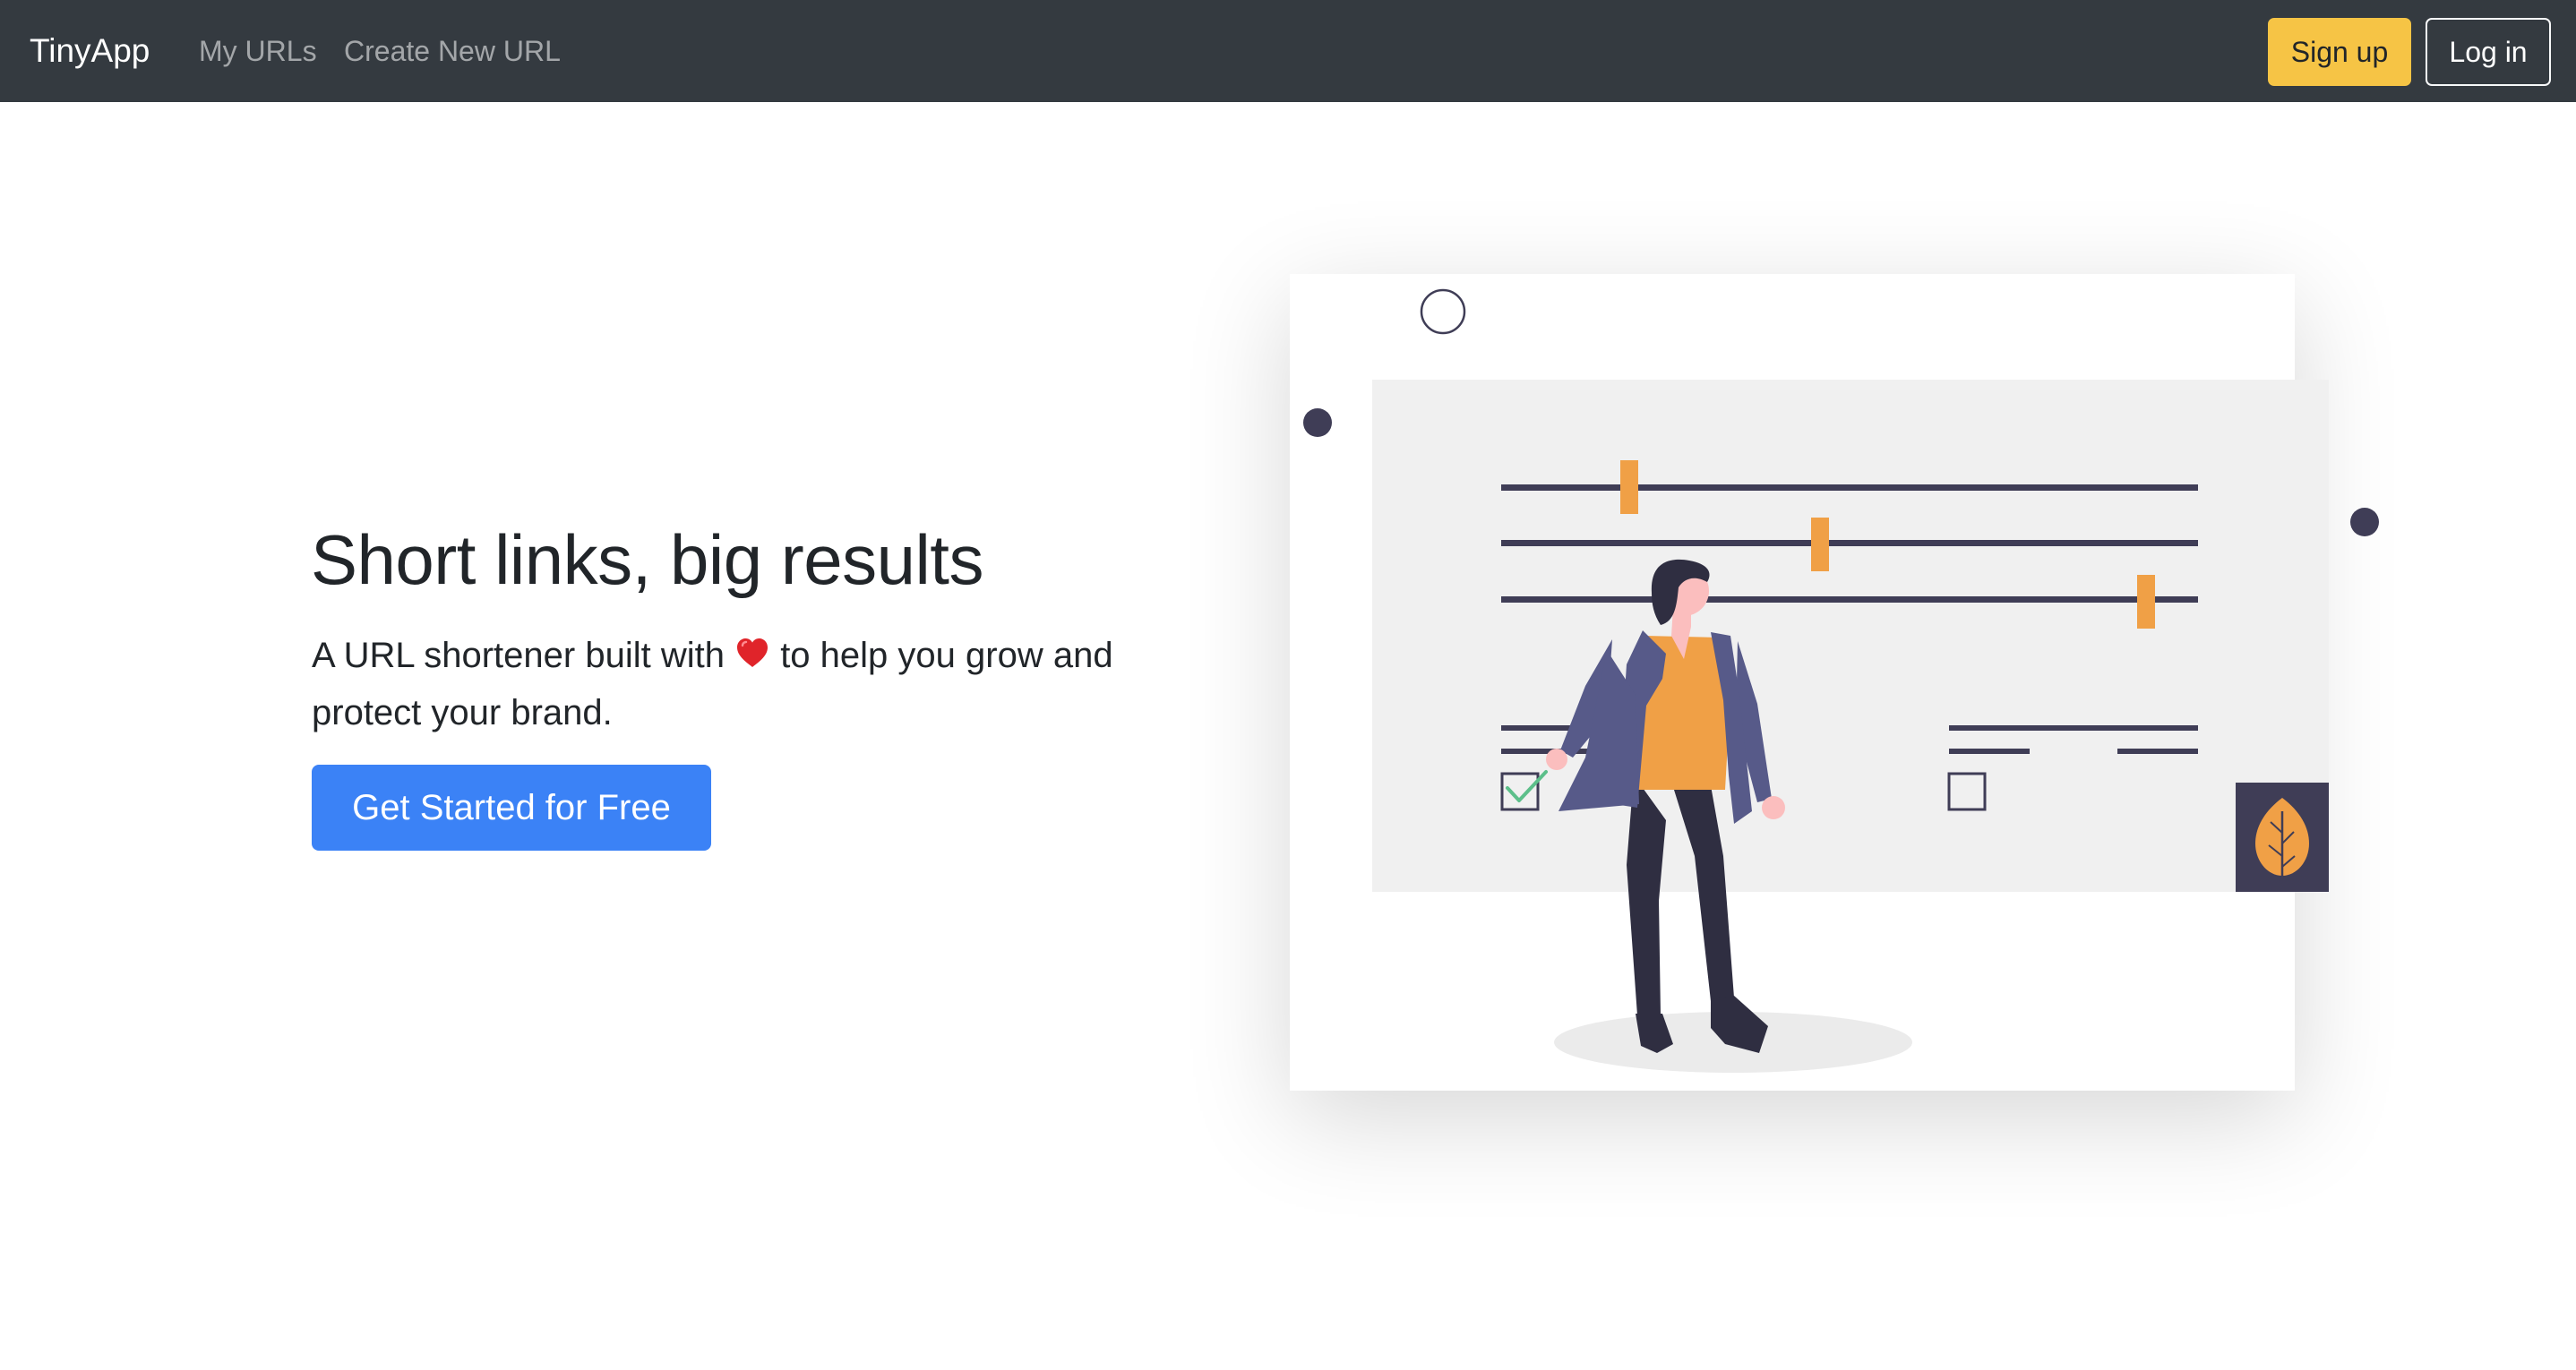 The height and width of the screenshot is (1370, 2576). What do you see at coordinates (647, 560) in the screenshot?
I see `hero-title: Short links, big results` at bounding box center [647, 560].